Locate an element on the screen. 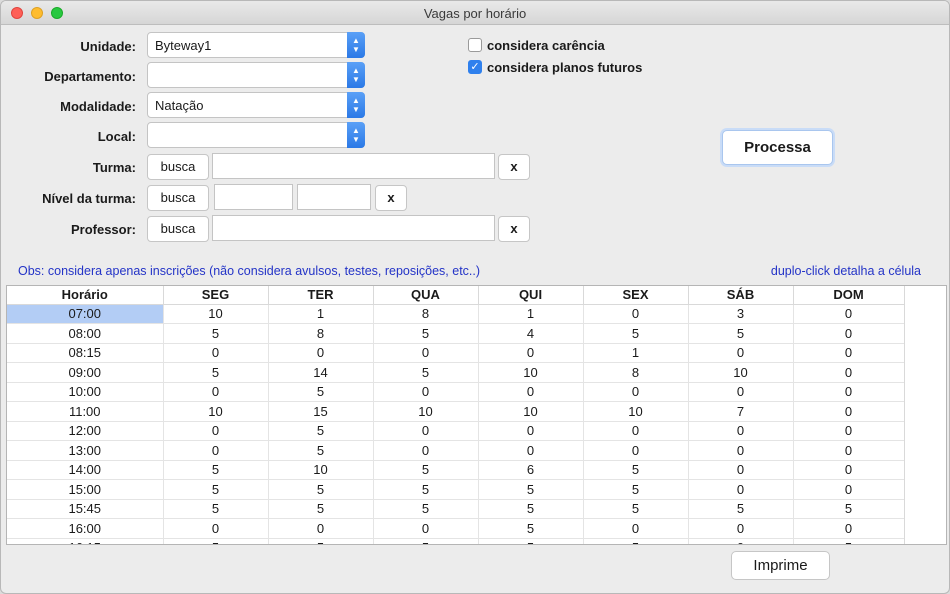 This screenshot has height=594, width=950. time-cell: 08:15 is located at coordinates (85, 353).